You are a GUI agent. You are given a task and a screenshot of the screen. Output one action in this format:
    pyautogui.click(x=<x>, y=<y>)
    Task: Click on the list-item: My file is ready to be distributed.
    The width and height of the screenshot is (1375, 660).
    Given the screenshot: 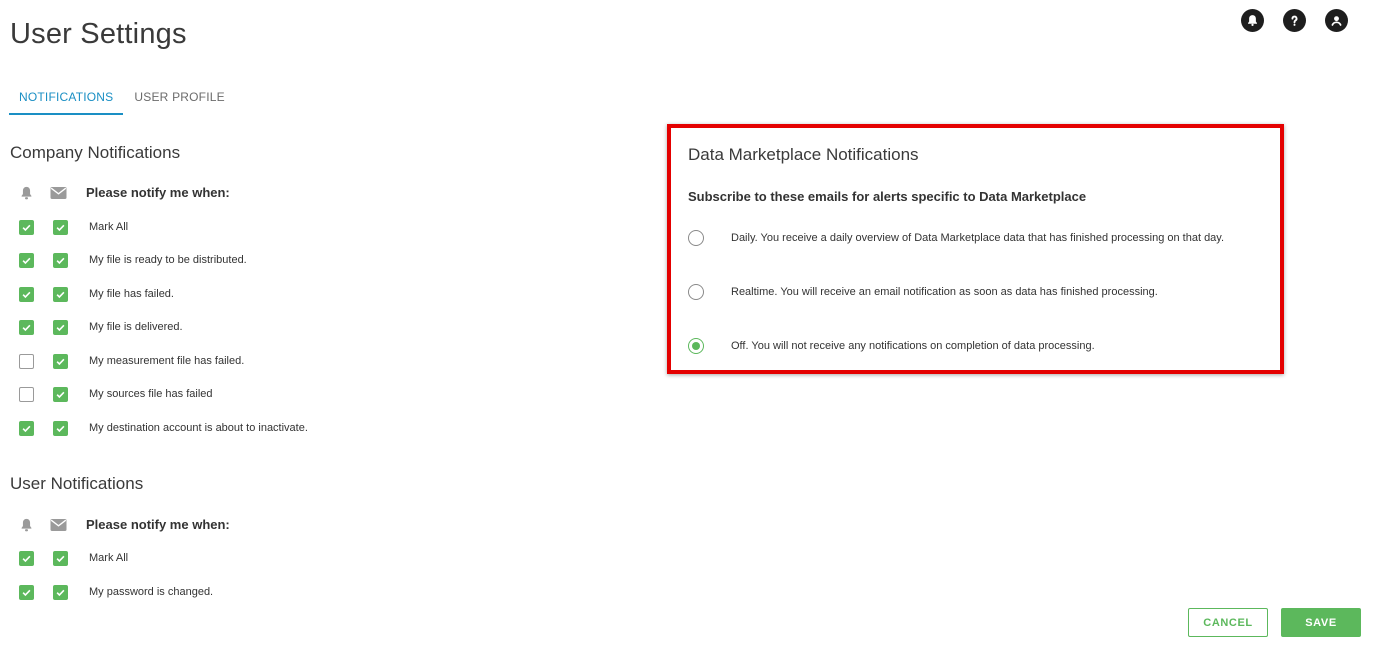 What is the action you would take?
    pyautogui.click(x=133, y=260)
    